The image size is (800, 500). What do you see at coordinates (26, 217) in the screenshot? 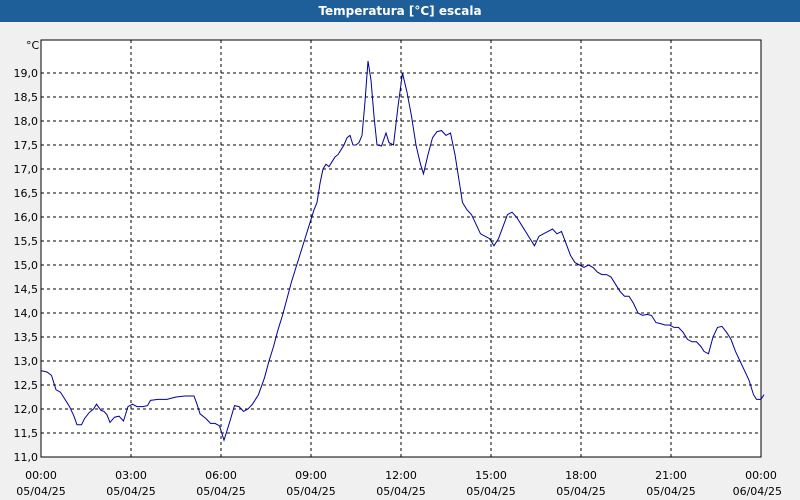
I see `y-tick-label: 16,0` at bounding box center [26, 217].